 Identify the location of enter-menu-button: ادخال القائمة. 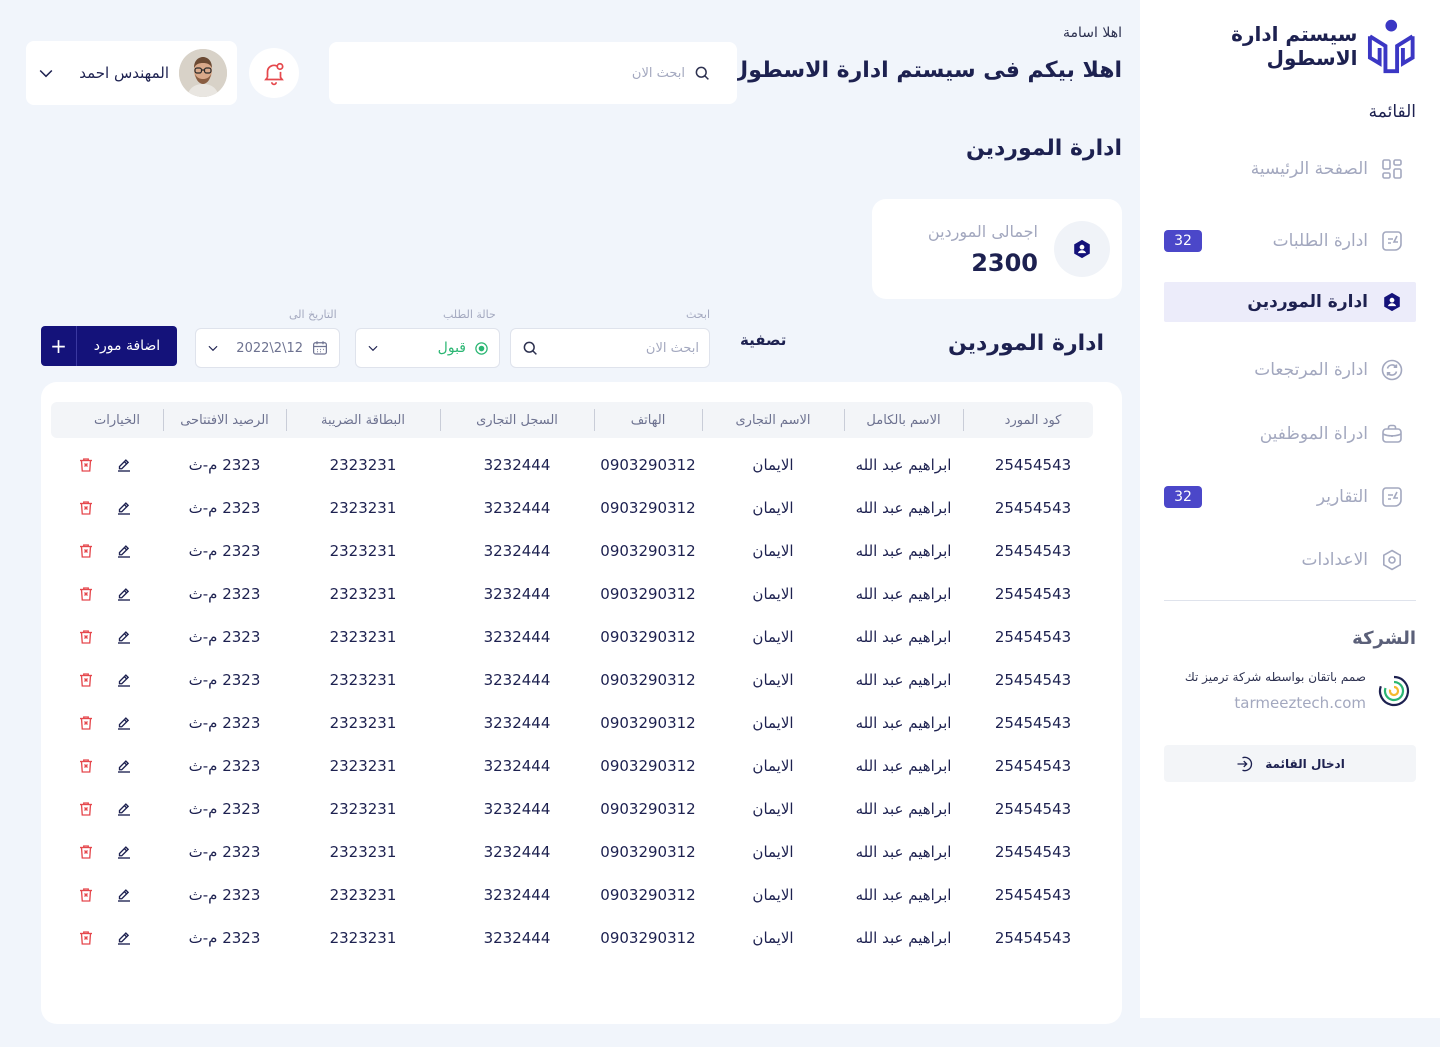
(1290, 763).